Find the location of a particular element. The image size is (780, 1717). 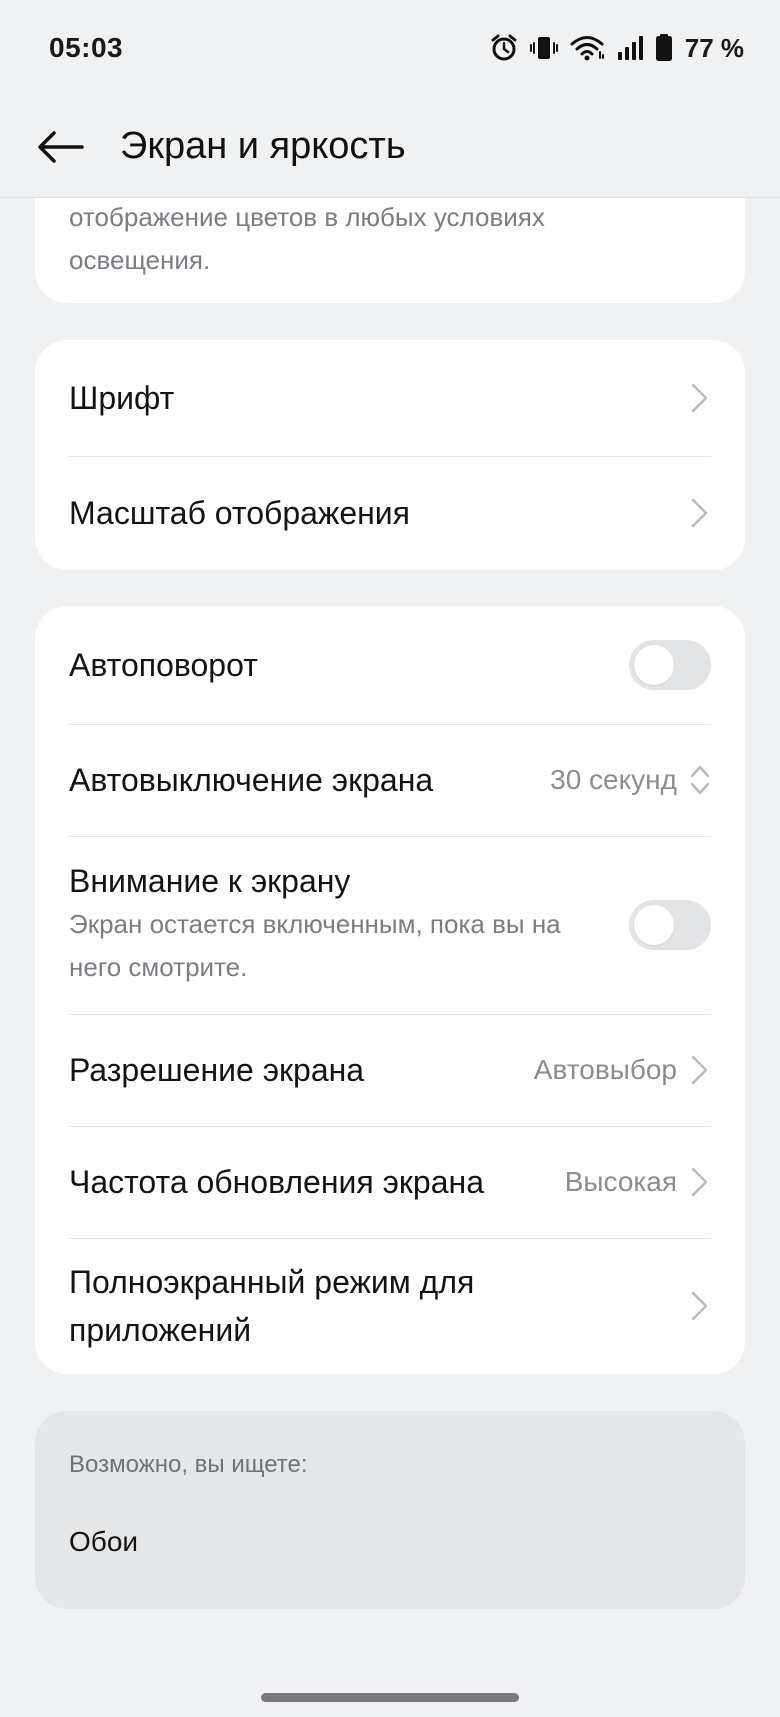

vibrate-icon is located at coordinates (543, 48).